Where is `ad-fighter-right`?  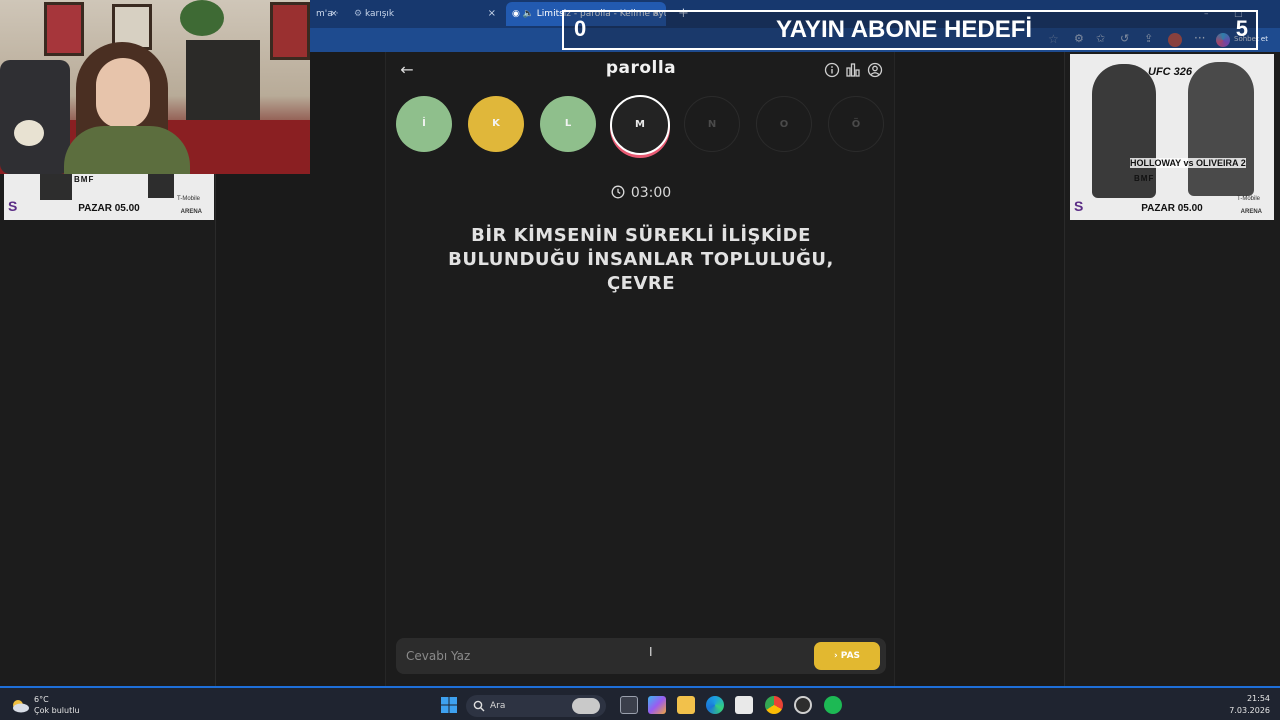
ad-fighter-right is located at coordinates (1221, 129).